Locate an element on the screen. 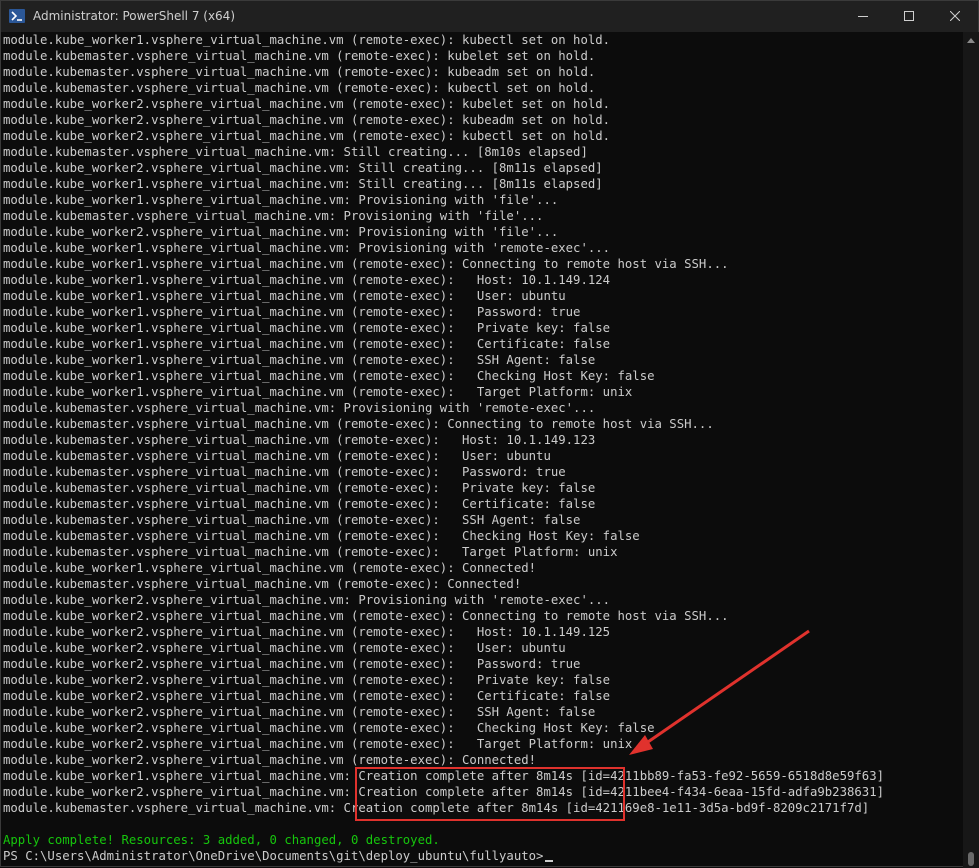 Image resolution: width=979 pixels, height=868 pixels. window-title: Administrator: PowerShell 7 (x64) is located at coordinates (134, 16).